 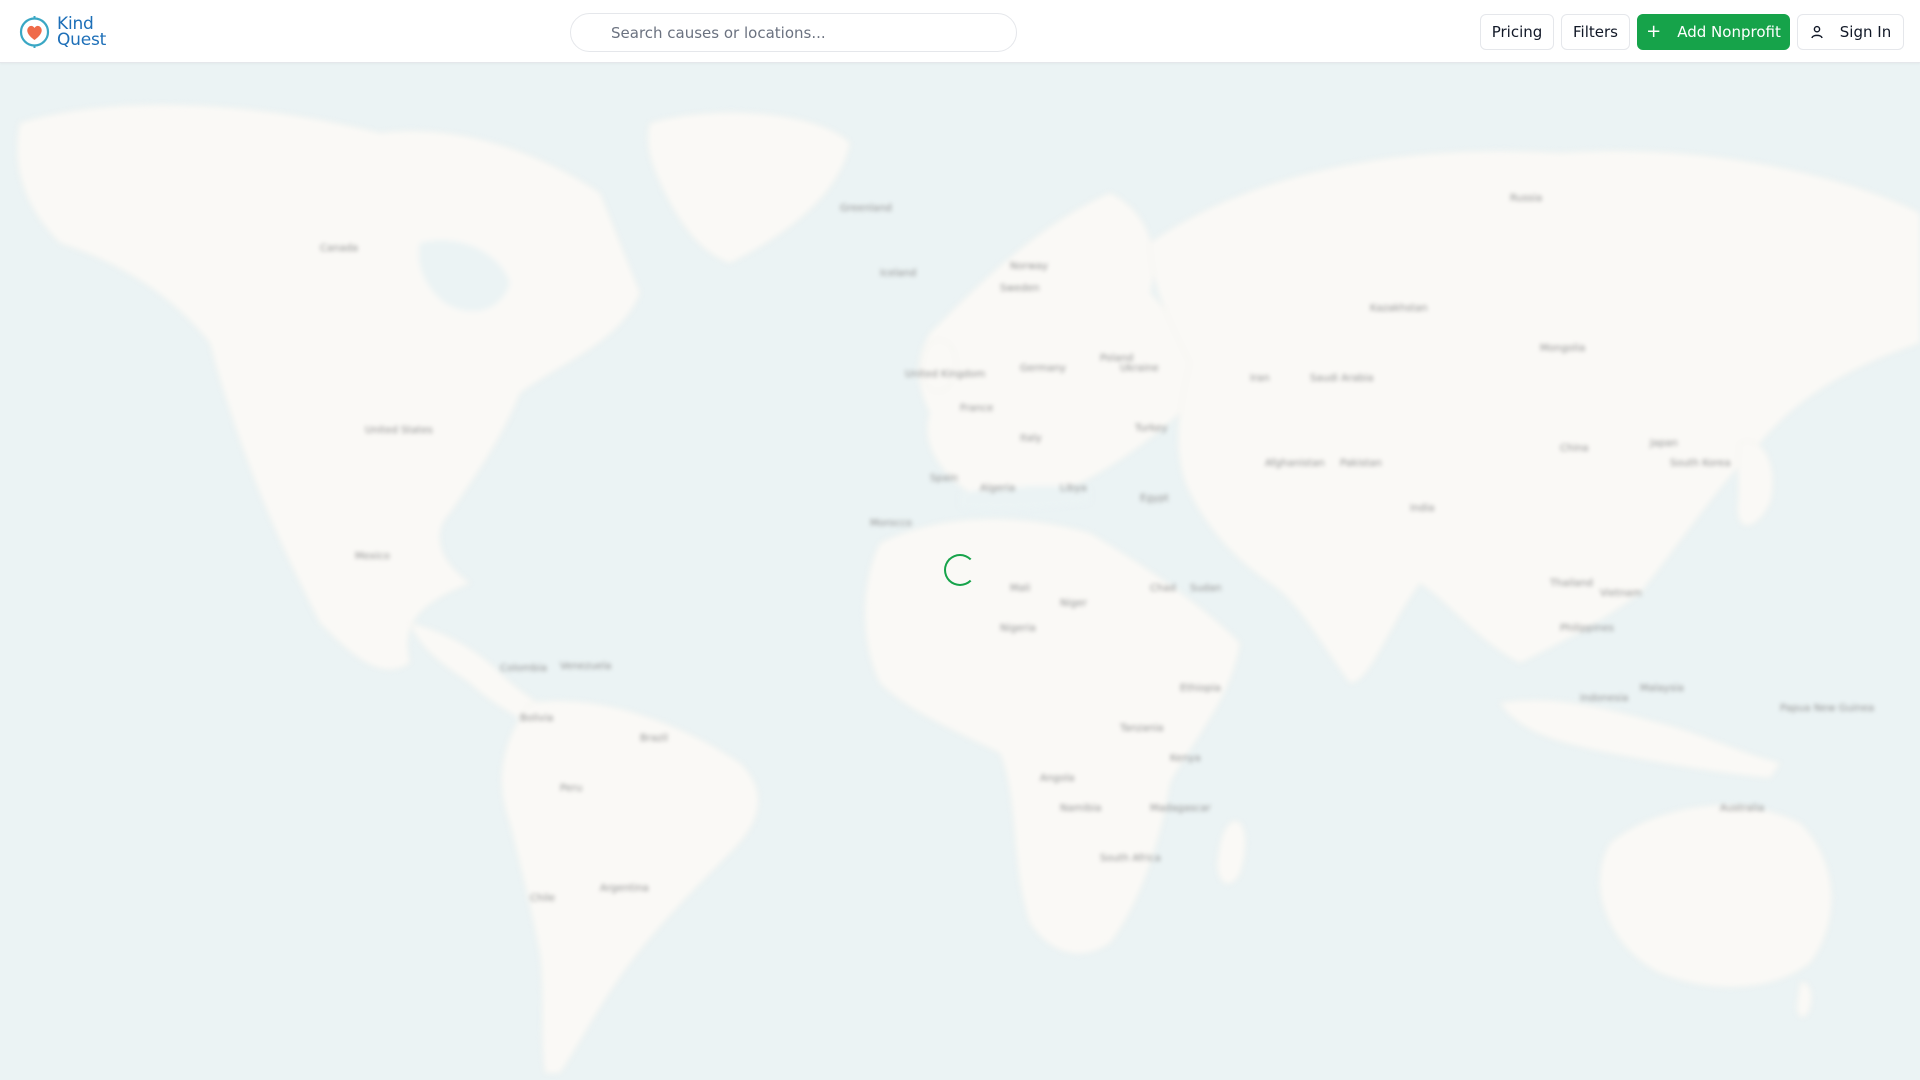 I want to click on map-place-label: Philippines, so click(x=1587, y=628).